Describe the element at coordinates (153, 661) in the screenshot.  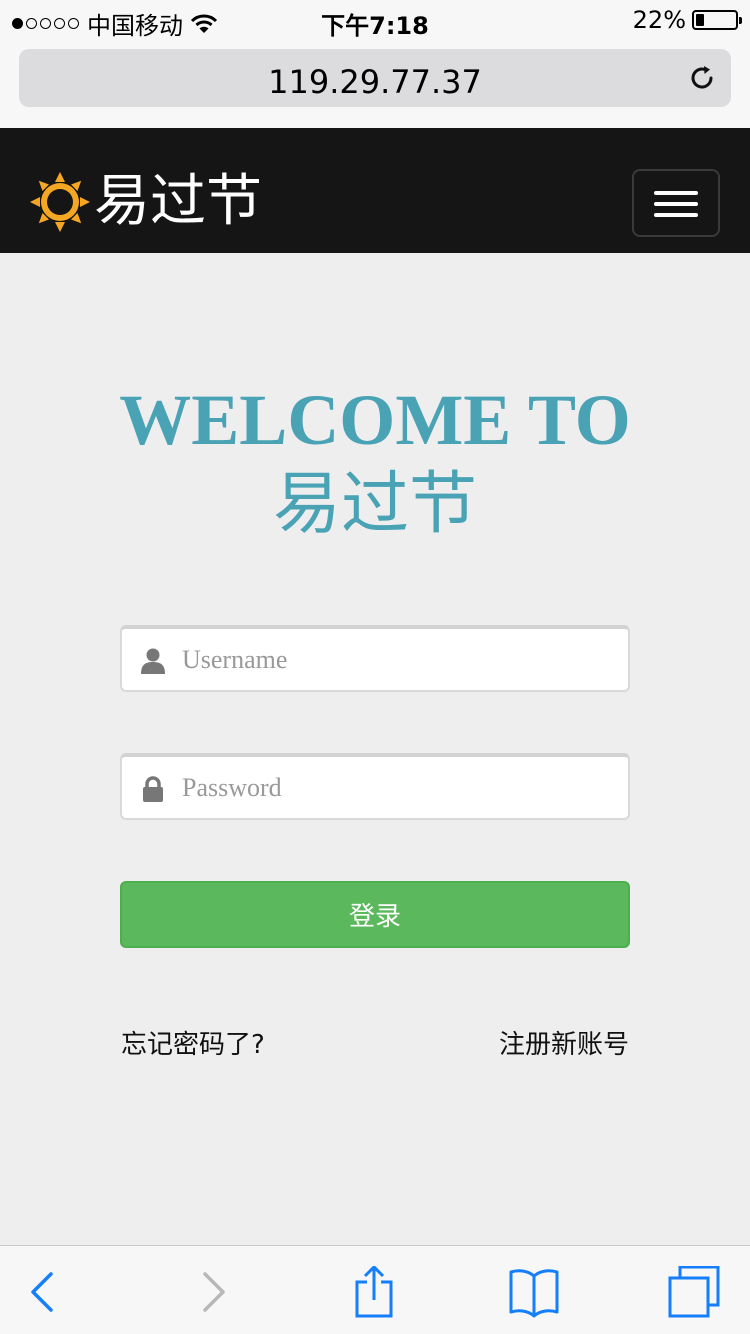
I see `user-icon` at that location.